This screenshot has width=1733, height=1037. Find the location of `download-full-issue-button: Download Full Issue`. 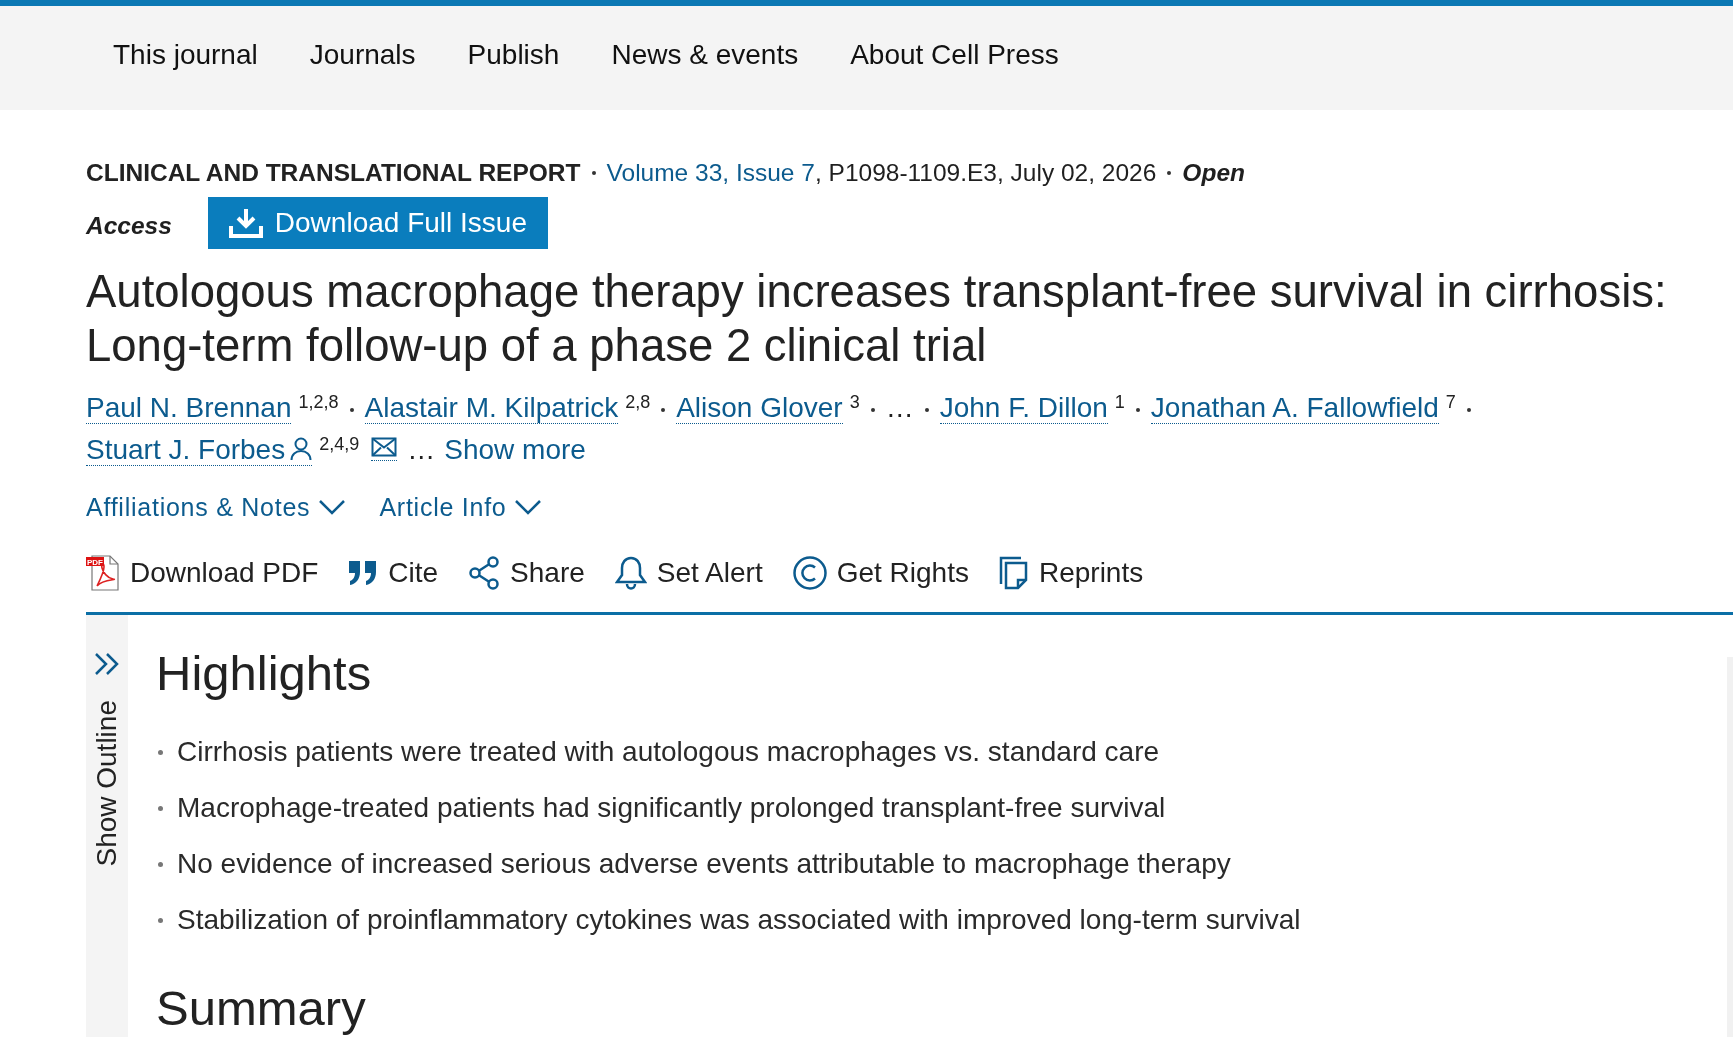

download-full-issue-button: Download Full Issue is located at coordinates (377, 223).